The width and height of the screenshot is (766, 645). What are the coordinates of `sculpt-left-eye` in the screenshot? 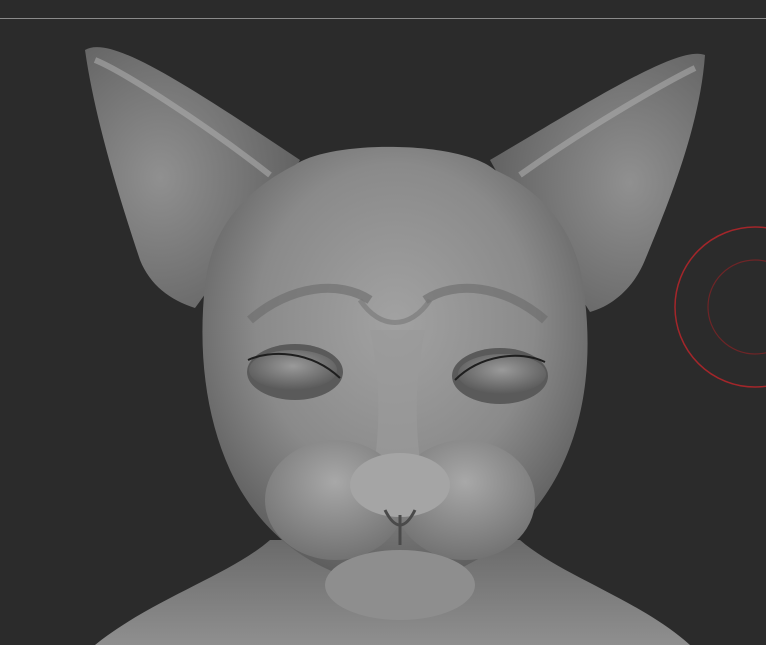 It's located at (295, 372).